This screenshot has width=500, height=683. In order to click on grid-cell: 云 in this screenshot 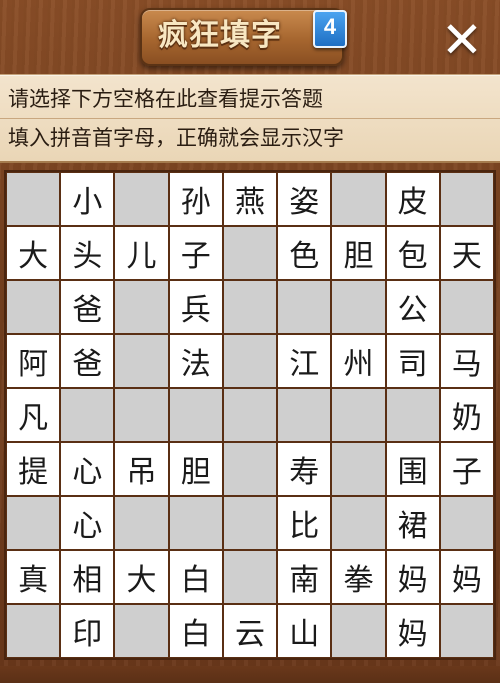, I will do `click(250, 631)`.